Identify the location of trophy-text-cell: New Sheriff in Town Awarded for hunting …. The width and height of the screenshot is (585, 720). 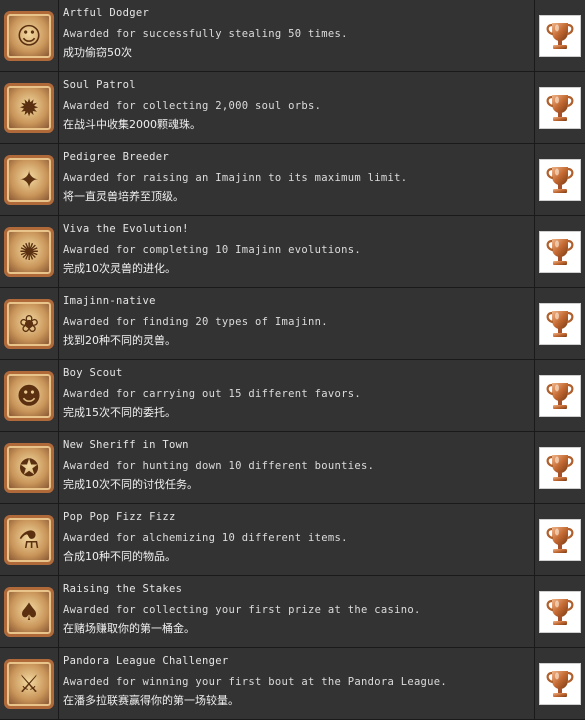
(297, 467).